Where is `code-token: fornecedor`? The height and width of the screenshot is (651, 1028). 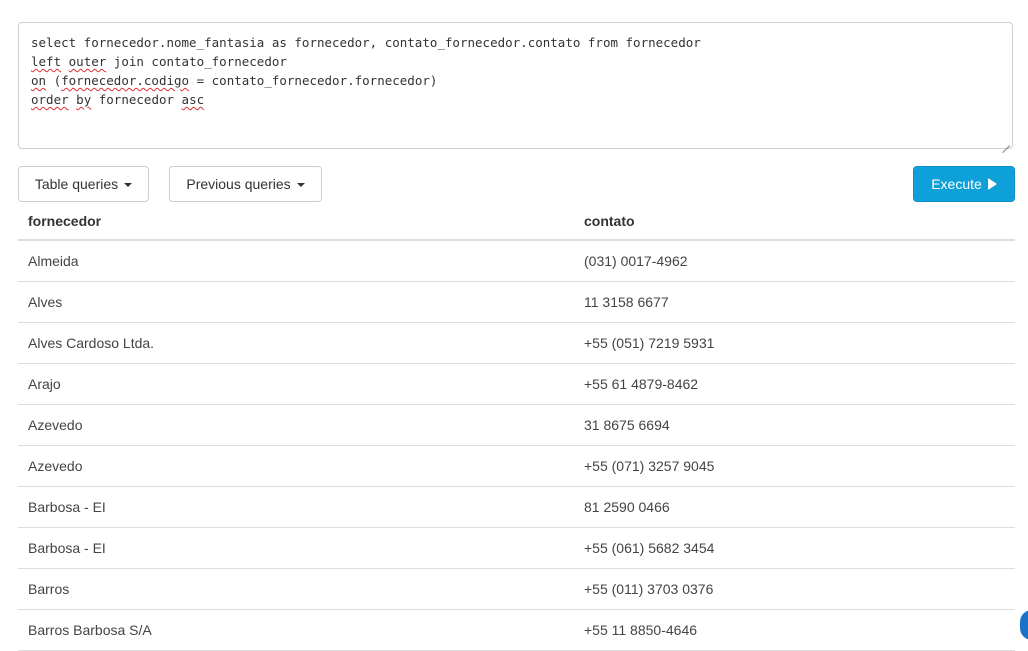
code-token: fornecedor is located at coordinates (136, 99).